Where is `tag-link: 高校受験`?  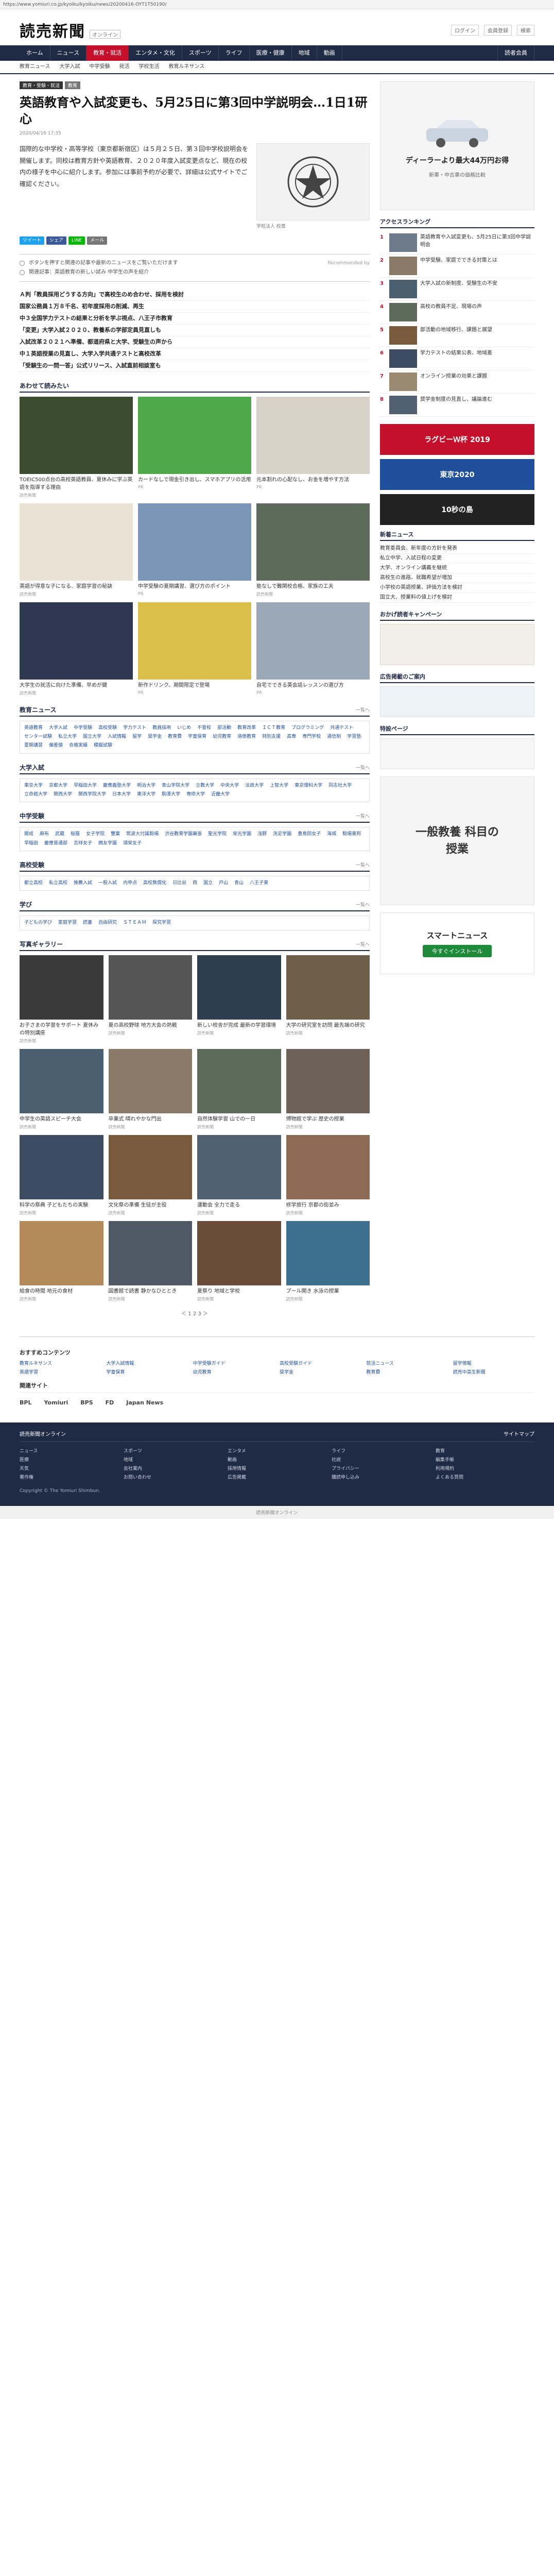 tag-link: 高校受験 is located at coordinates (108, 728).